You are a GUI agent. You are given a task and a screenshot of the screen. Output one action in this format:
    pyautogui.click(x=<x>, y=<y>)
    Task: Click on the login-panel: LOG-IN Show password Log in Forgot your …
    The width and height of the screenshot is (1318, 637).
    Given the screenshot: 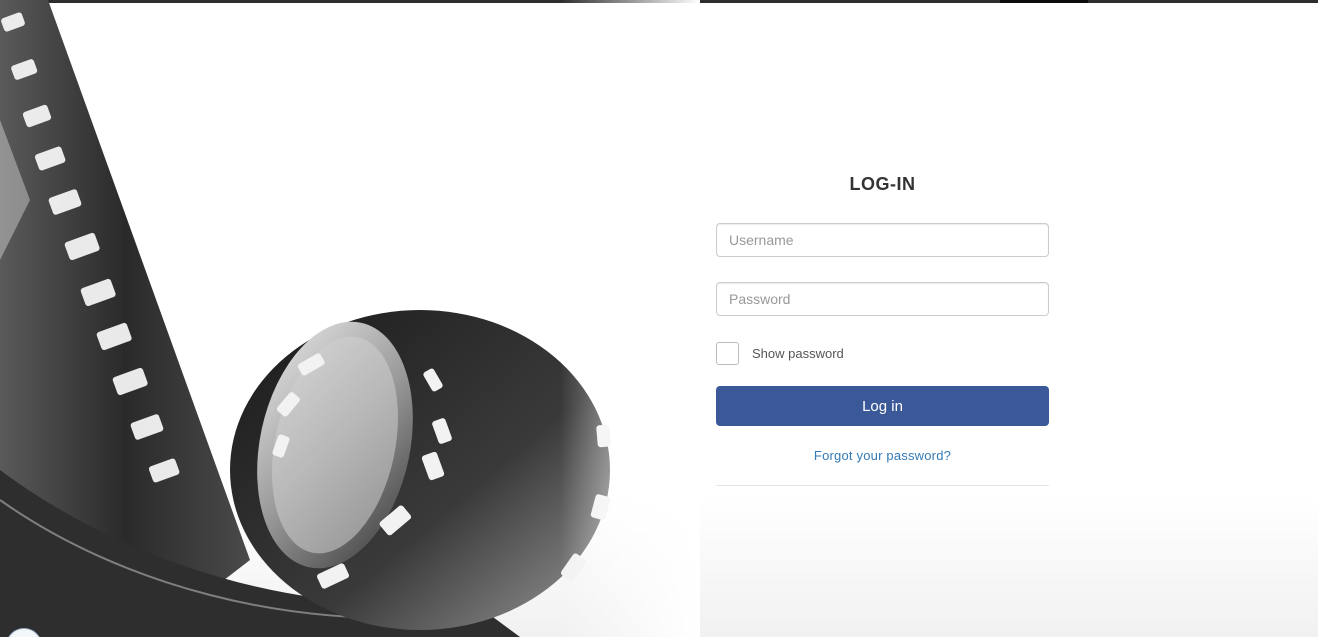 What is the action you would take?
    pyautogui.click(x=882, y=323)
    